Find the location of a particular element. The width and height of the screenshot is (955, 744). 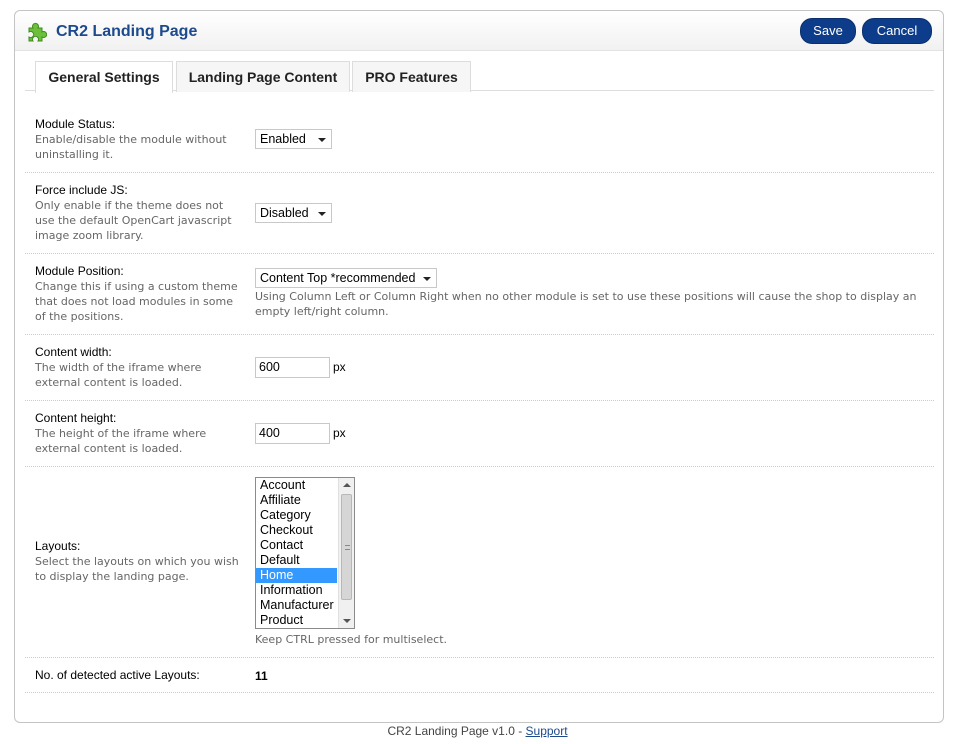

page-title: CR2 Landing Page is located at coordinates (127, 31).